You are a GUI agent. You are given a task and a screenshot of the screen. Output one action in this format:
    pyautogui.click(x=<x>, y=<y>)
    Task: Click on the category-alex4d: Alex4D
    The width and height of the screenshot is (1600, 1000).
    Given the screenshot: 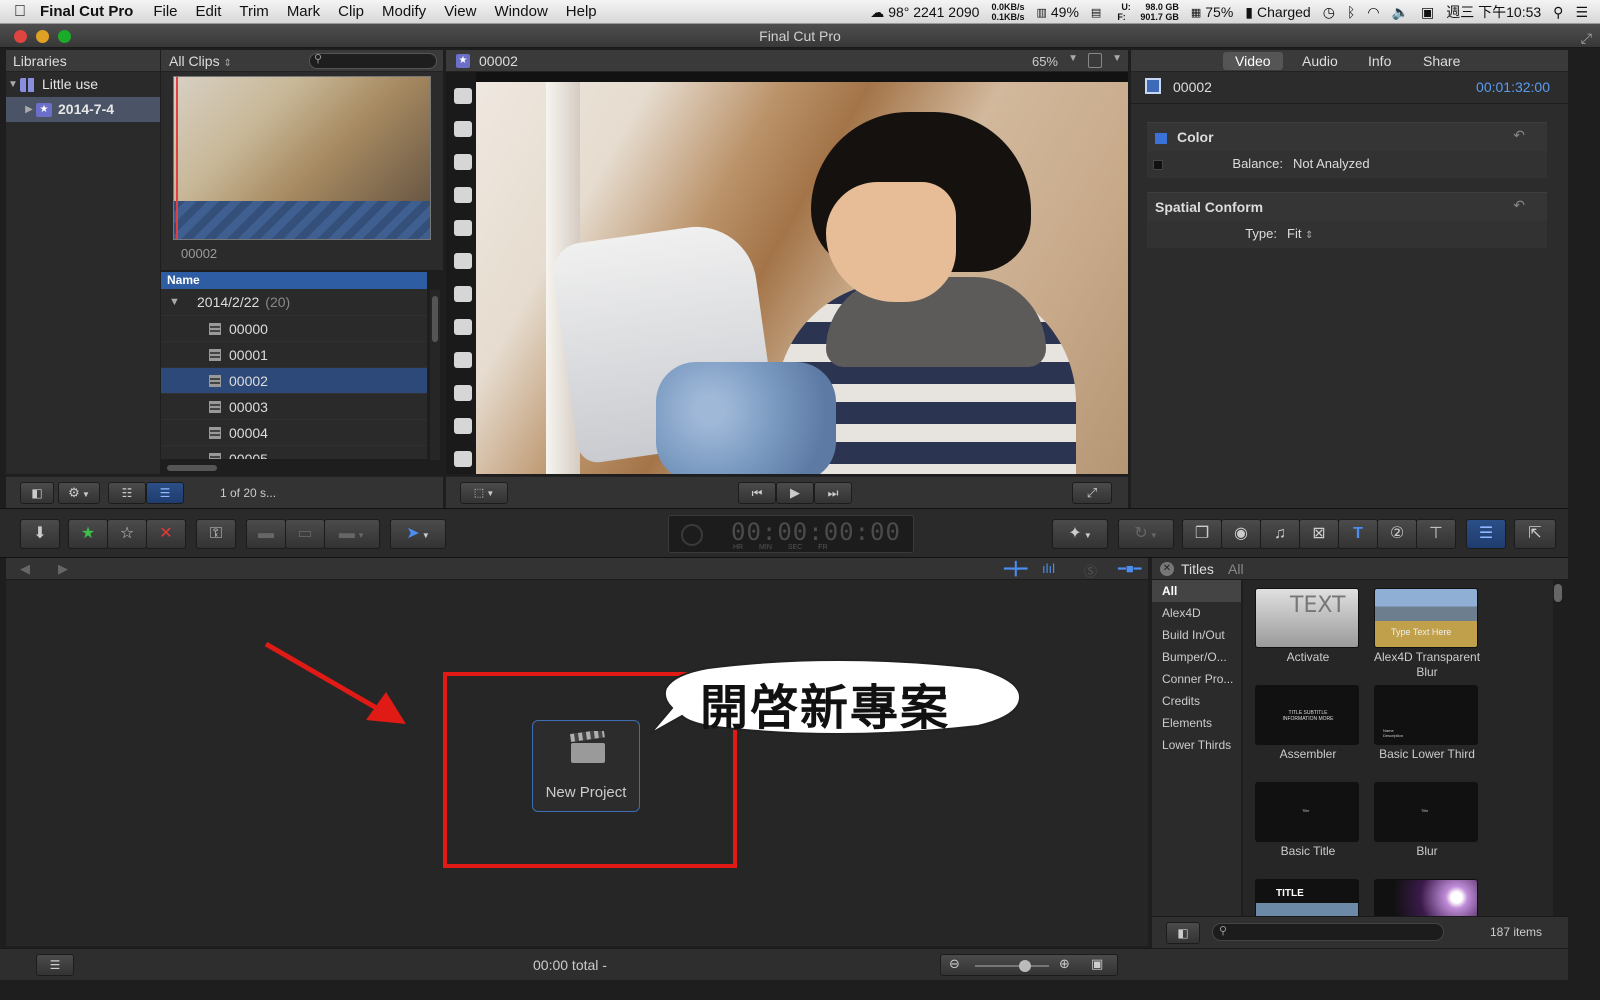 What is the action you would take?
    pyautogui.click(x=1196, y=613)
    